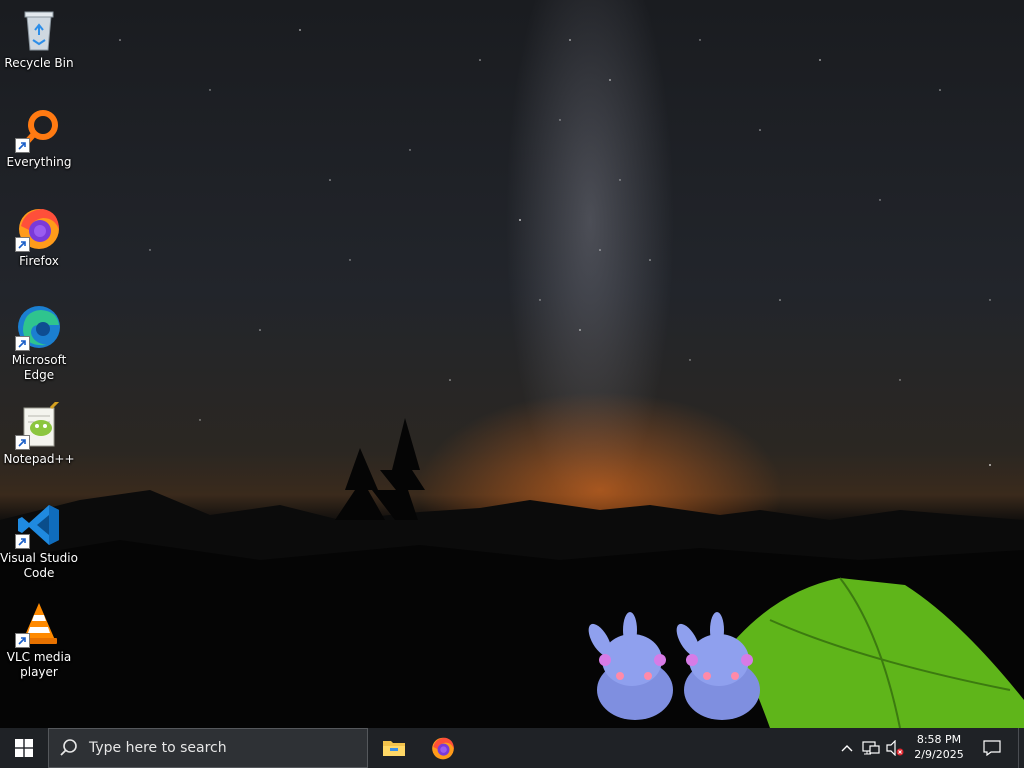 The height and width of the screenshot is (768, 1024). I want to click on vlc-icon, so click(39, 624).